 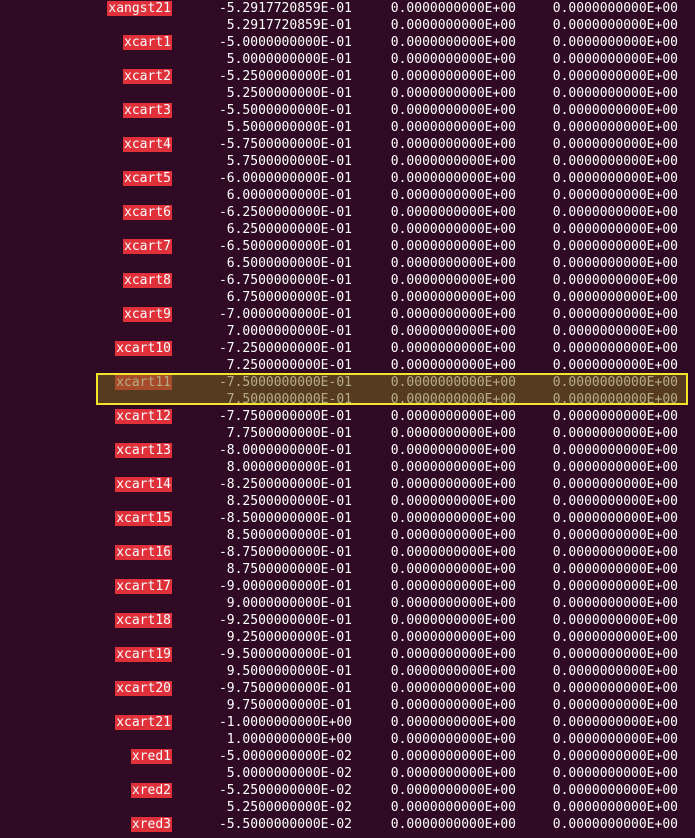 I want to click on value-col-1: -5.2500000000E-02, so click(x=285, y=790).